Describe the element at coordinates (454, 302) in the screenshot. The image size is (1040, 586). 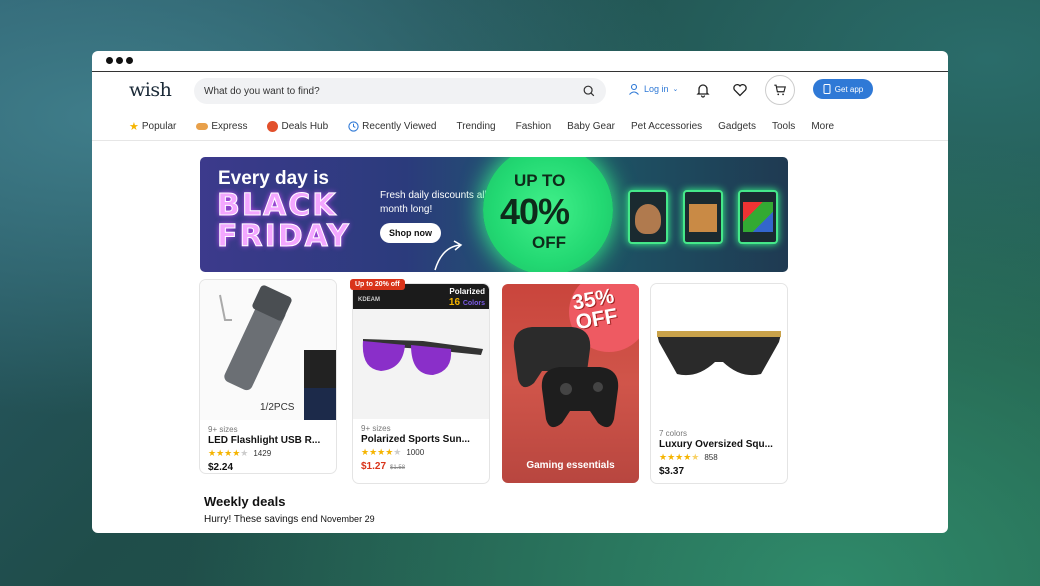
I see `image-text-count: 16` at that location.